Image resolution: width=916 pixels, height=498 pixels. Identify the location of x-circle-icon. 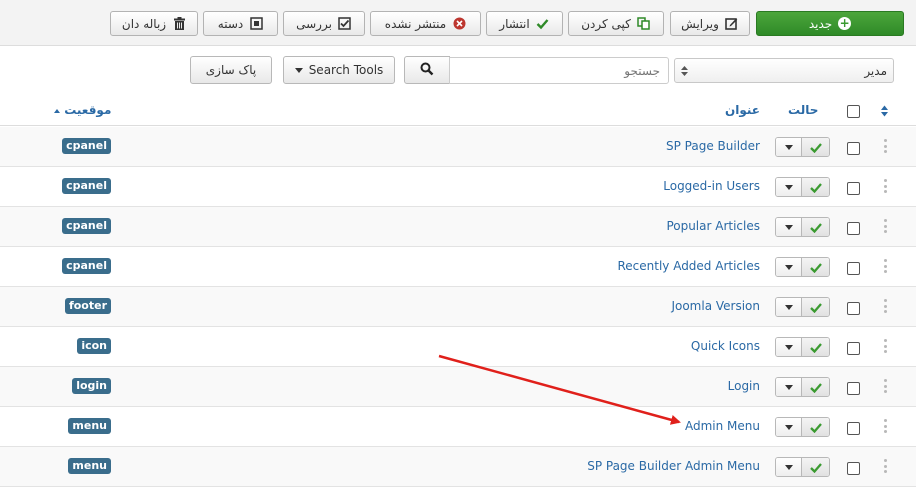
(459, 24).